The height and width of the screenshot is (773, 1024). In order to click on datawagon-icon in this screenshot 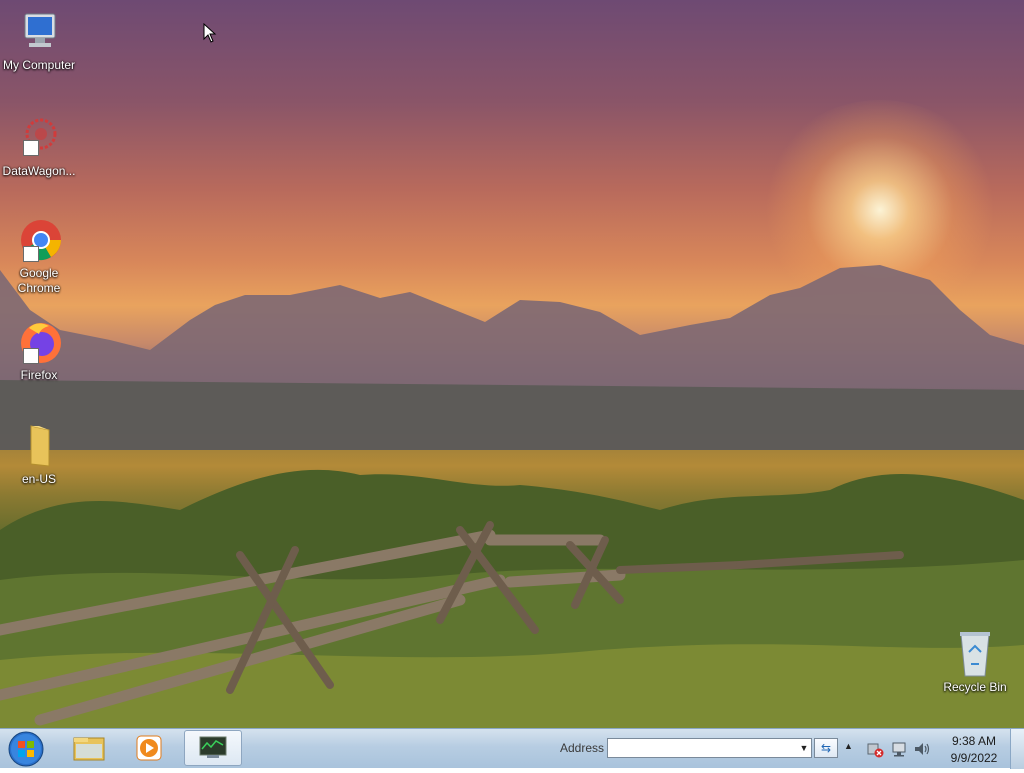, I will do `click(39, 138)`.